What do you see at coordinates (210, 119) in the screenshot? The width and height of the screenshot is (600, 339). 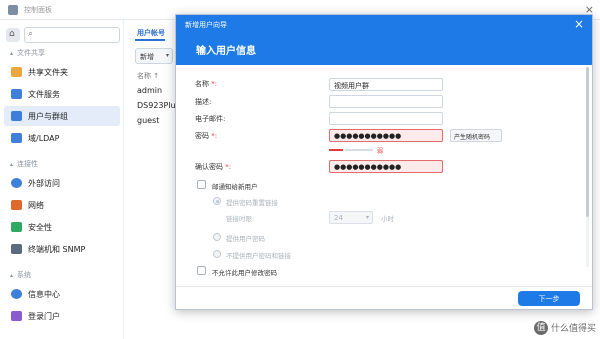 I see `email-label: 电子邮件:` at bounding box center [210, 119].